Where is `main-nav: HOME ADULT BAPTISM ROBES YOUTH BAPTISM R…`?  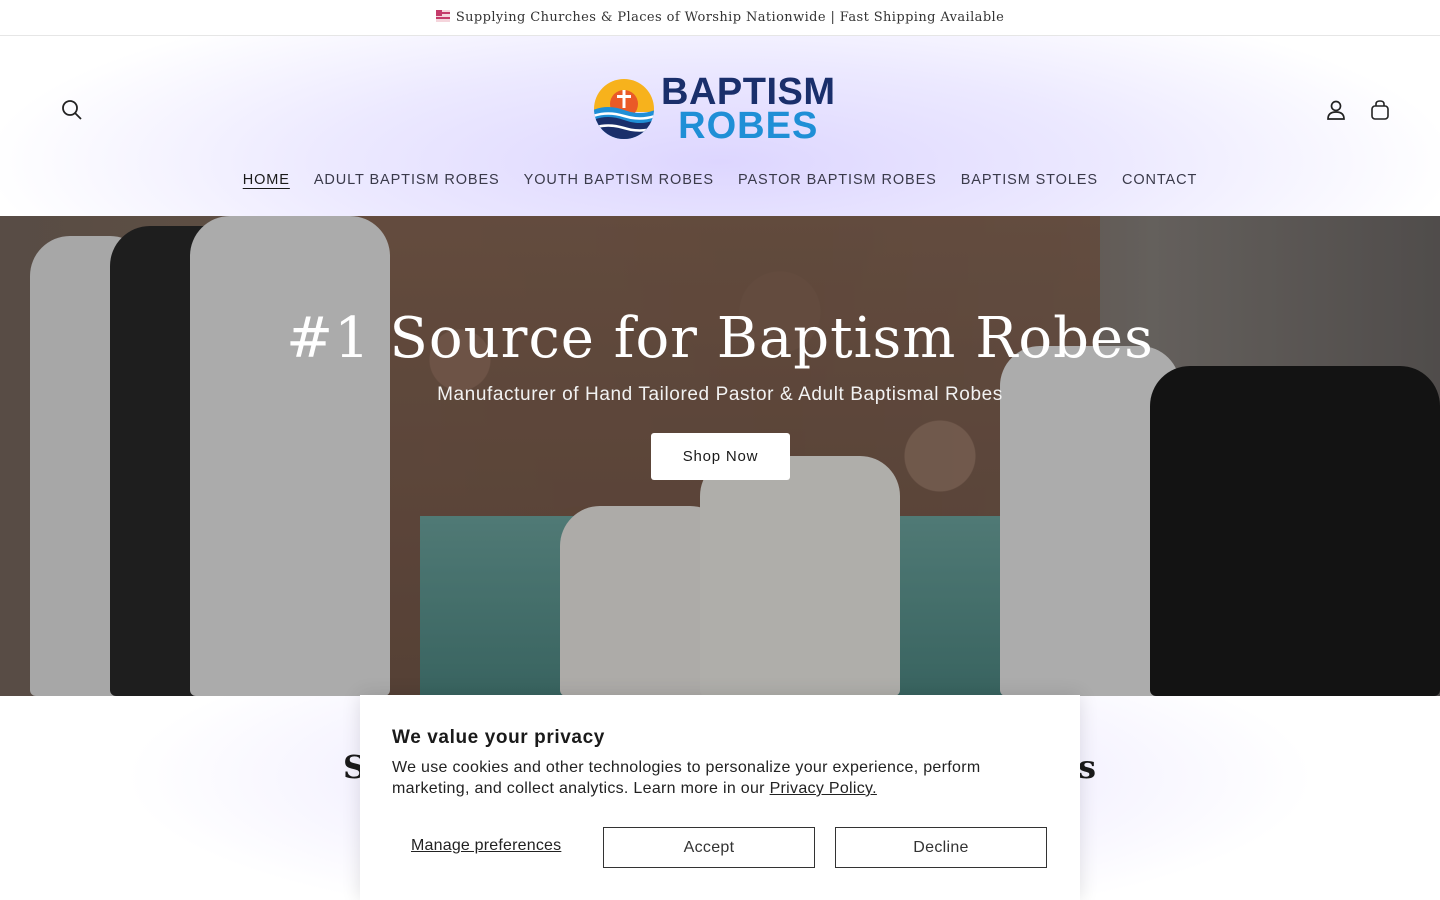 main-nav: HOME ADULT BAPTISM ROBES YOUTH BAPTISM R… is located at coordinates (720, 180).